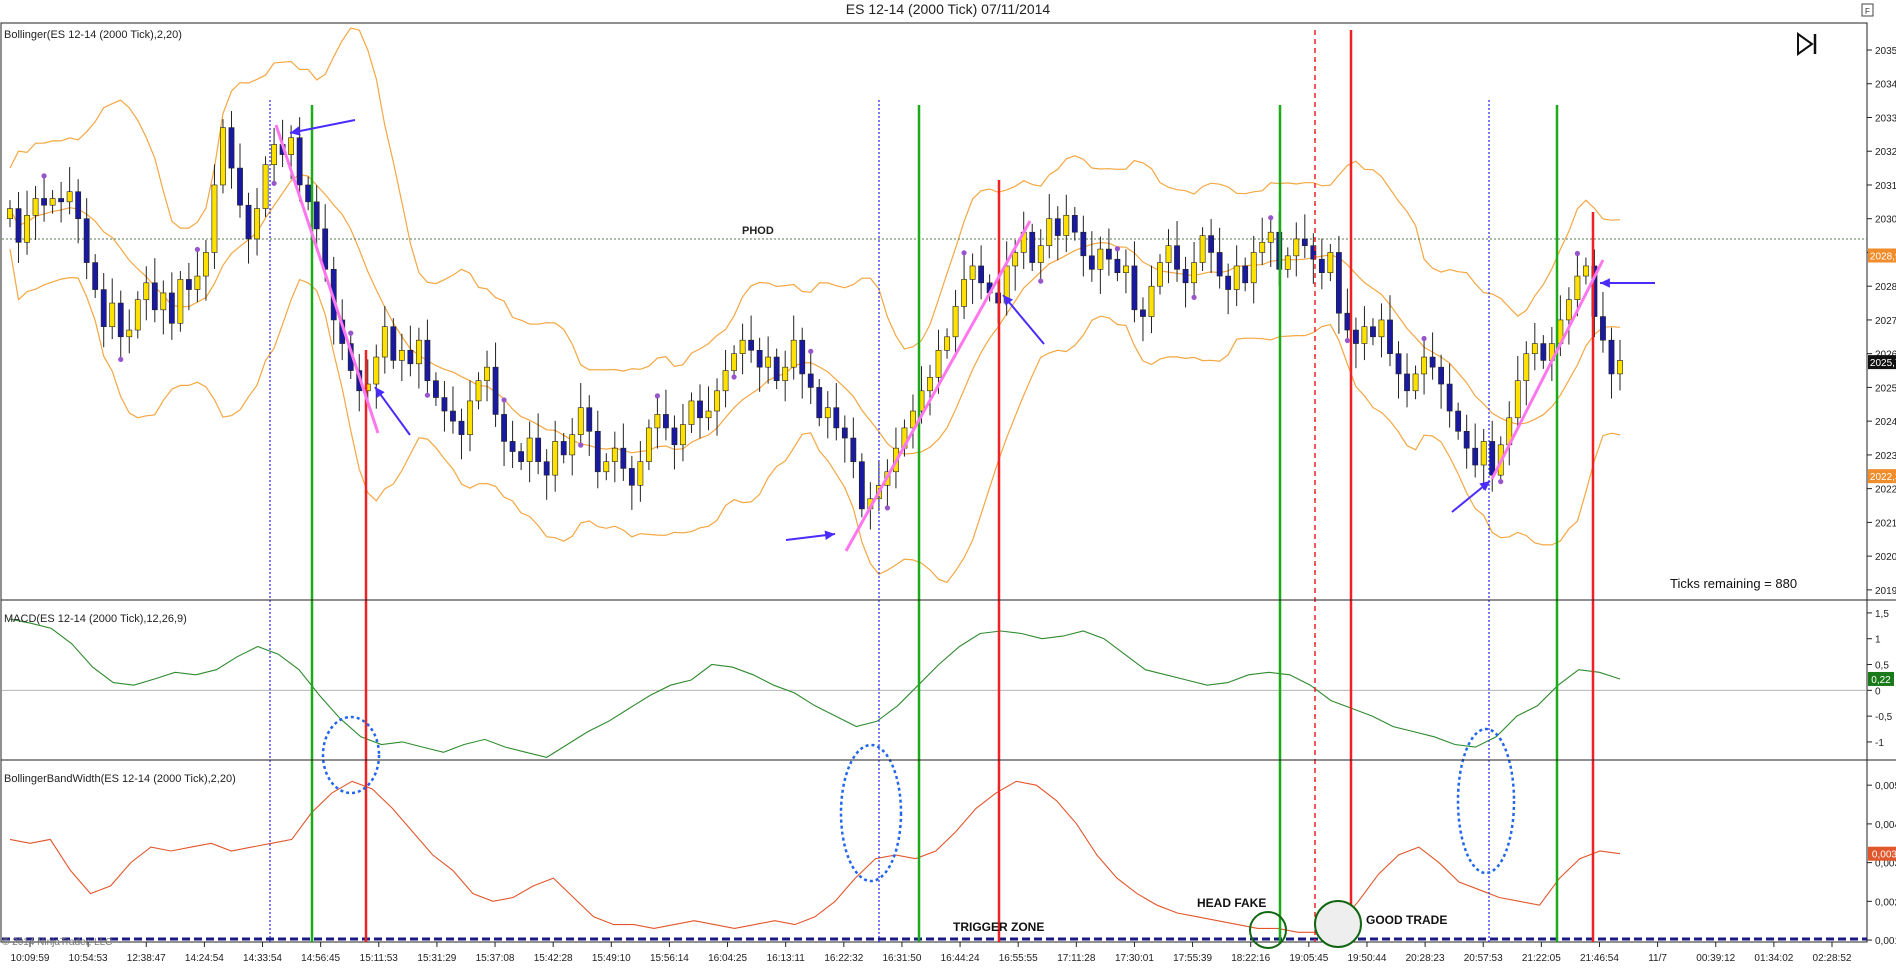 The image size is (1896, 970). What do you see at coordinates (1885, 85) in the screenshot?
I see `y-tick-label: 2034,00` at bounding box center [1885, 85].